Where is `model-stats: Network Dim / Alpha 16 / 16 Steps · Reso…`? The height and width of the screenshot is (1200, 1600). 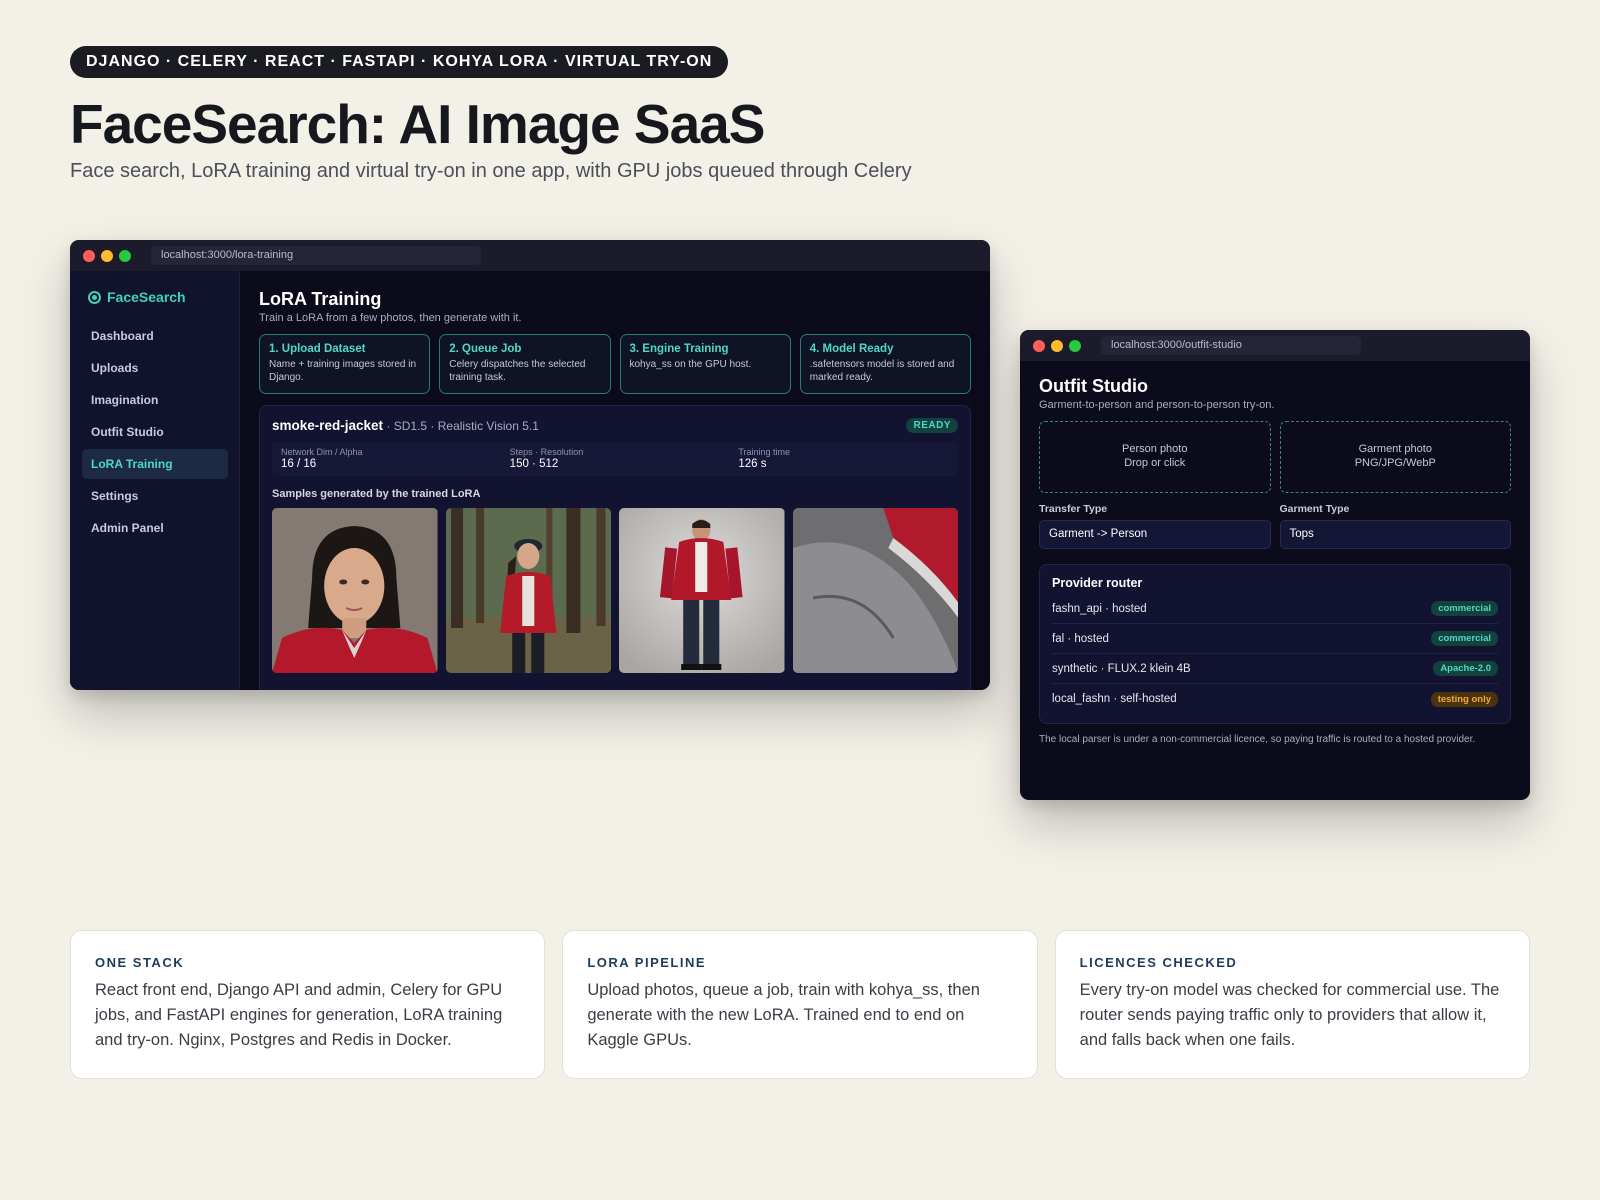
model-stats: Network Dim / Alpha 16 / 16 Steps · Reso… is located at coordinates (615, 459).